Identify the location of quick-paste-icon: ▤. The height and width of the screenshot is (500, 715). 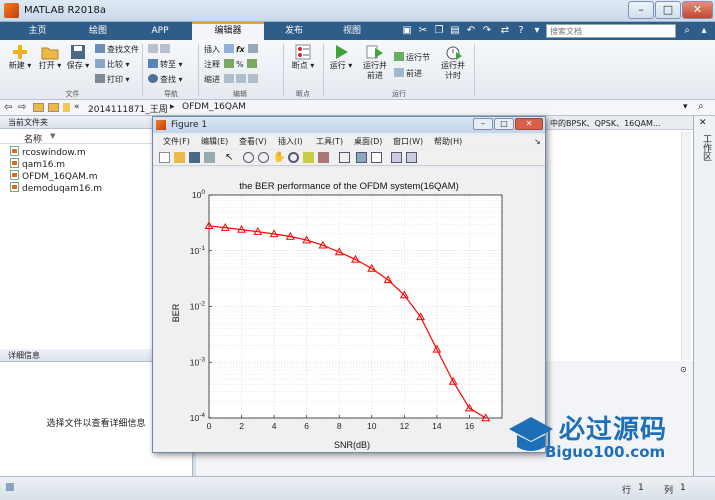
(455, 31).